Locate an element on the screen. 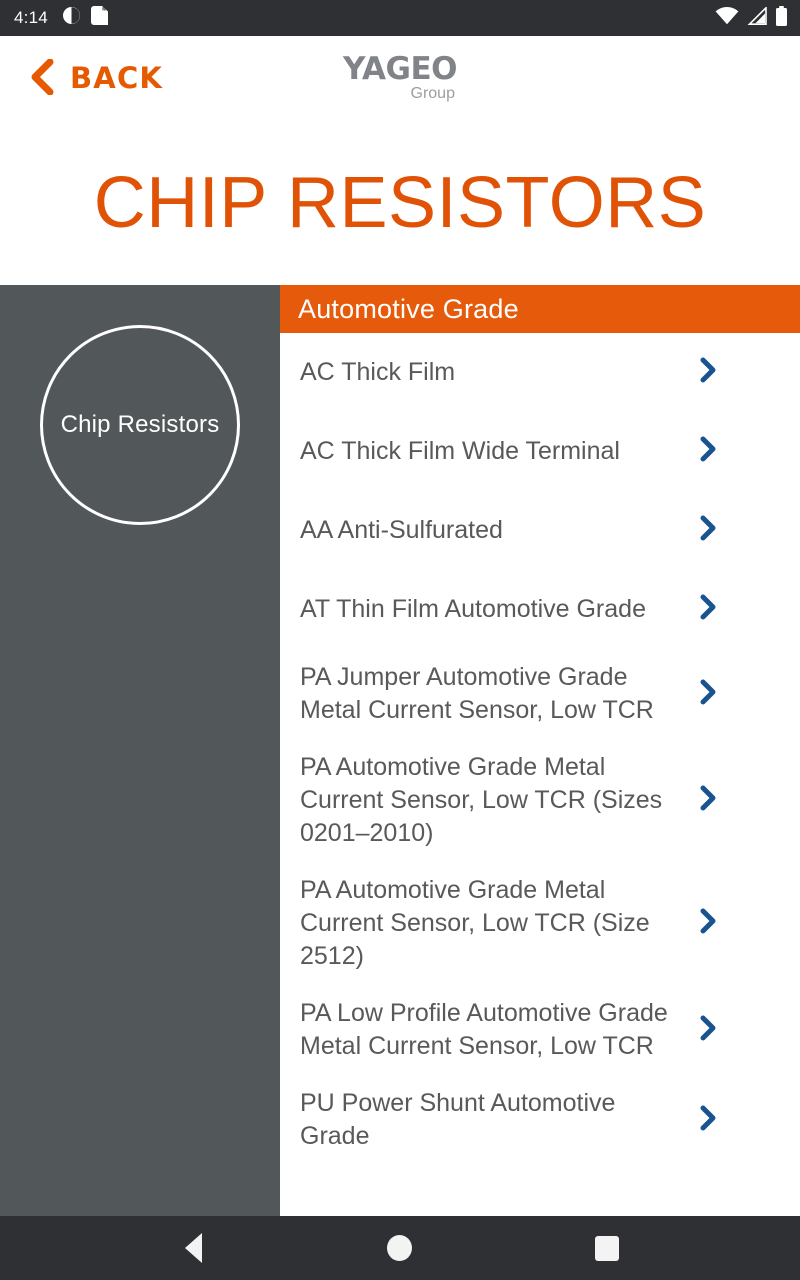 The height and width of the screenshot is (1280, 800). list-item: AA Anti-Sulfurated is located at coordinates (540, 530).